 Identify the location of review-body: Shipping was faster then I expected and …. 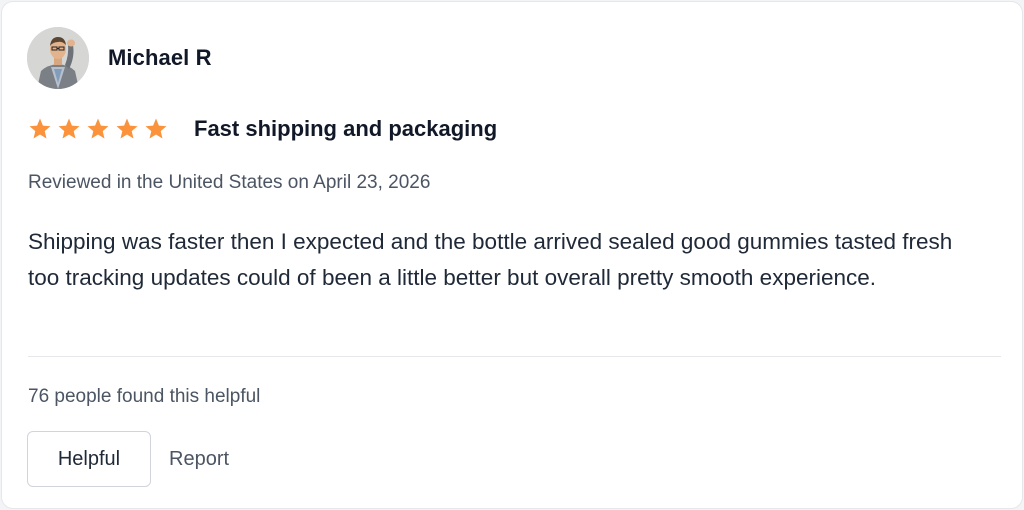
(490, 259).